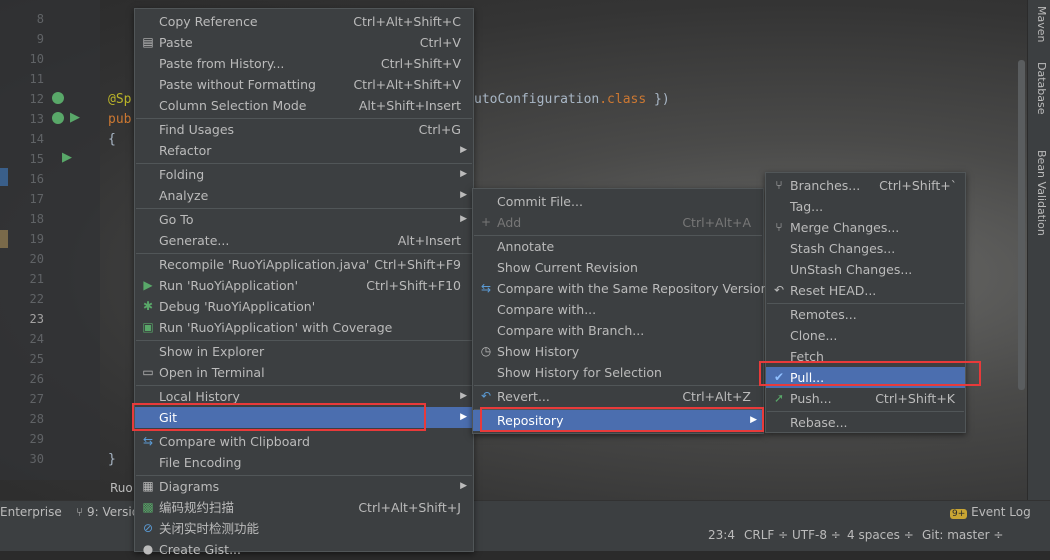 Image resolution: width=1050 pixels, height=560 pixels. I want to click on breakpoint-marker, so click(4, 177).